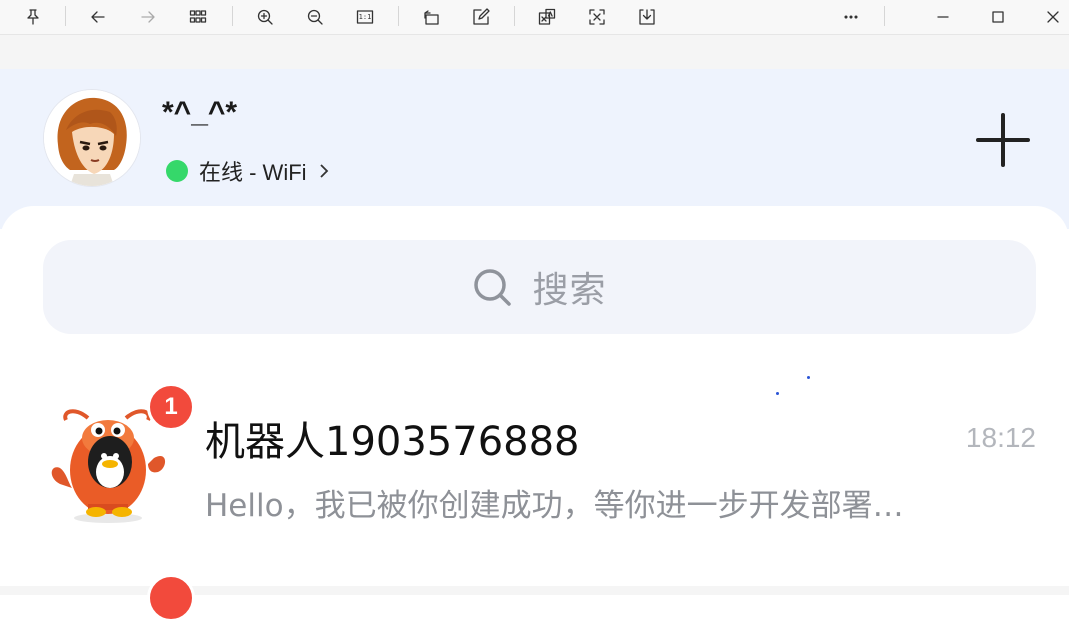 The image size is (1069, 622). What do you see at coordinates (547, 17) in the screenshot?
I see `translate-icon` at bounding box center [547, 17].